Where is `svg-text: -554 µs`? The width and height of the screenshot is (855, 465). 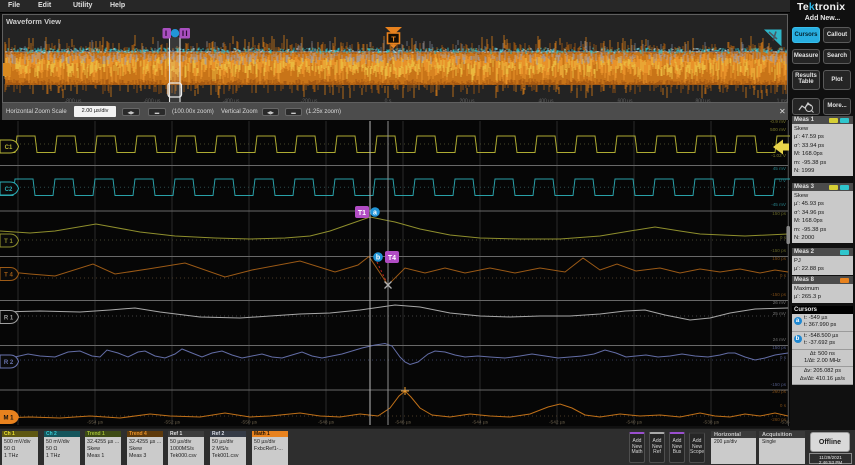
svg-text: -554 µs is located at coordinates (95, 423).